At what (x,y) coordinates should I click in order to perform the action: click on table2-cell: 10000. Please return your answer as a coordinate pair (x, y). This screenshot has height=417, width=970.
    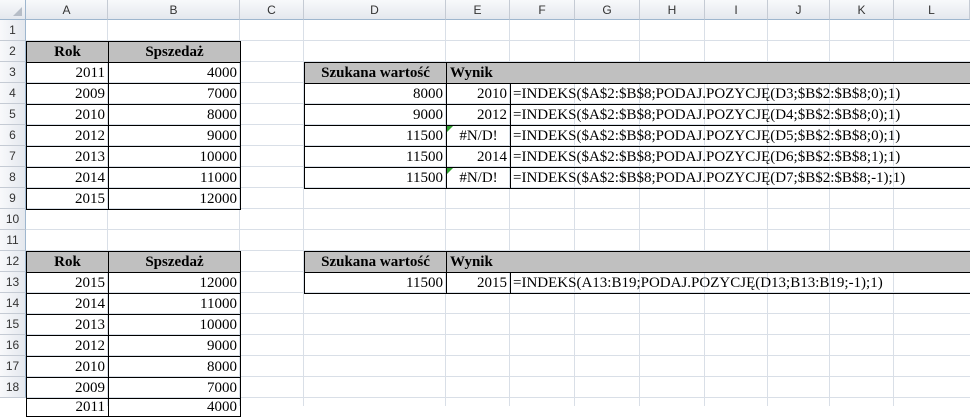
    Looking at the image, I should click on (174, 325).